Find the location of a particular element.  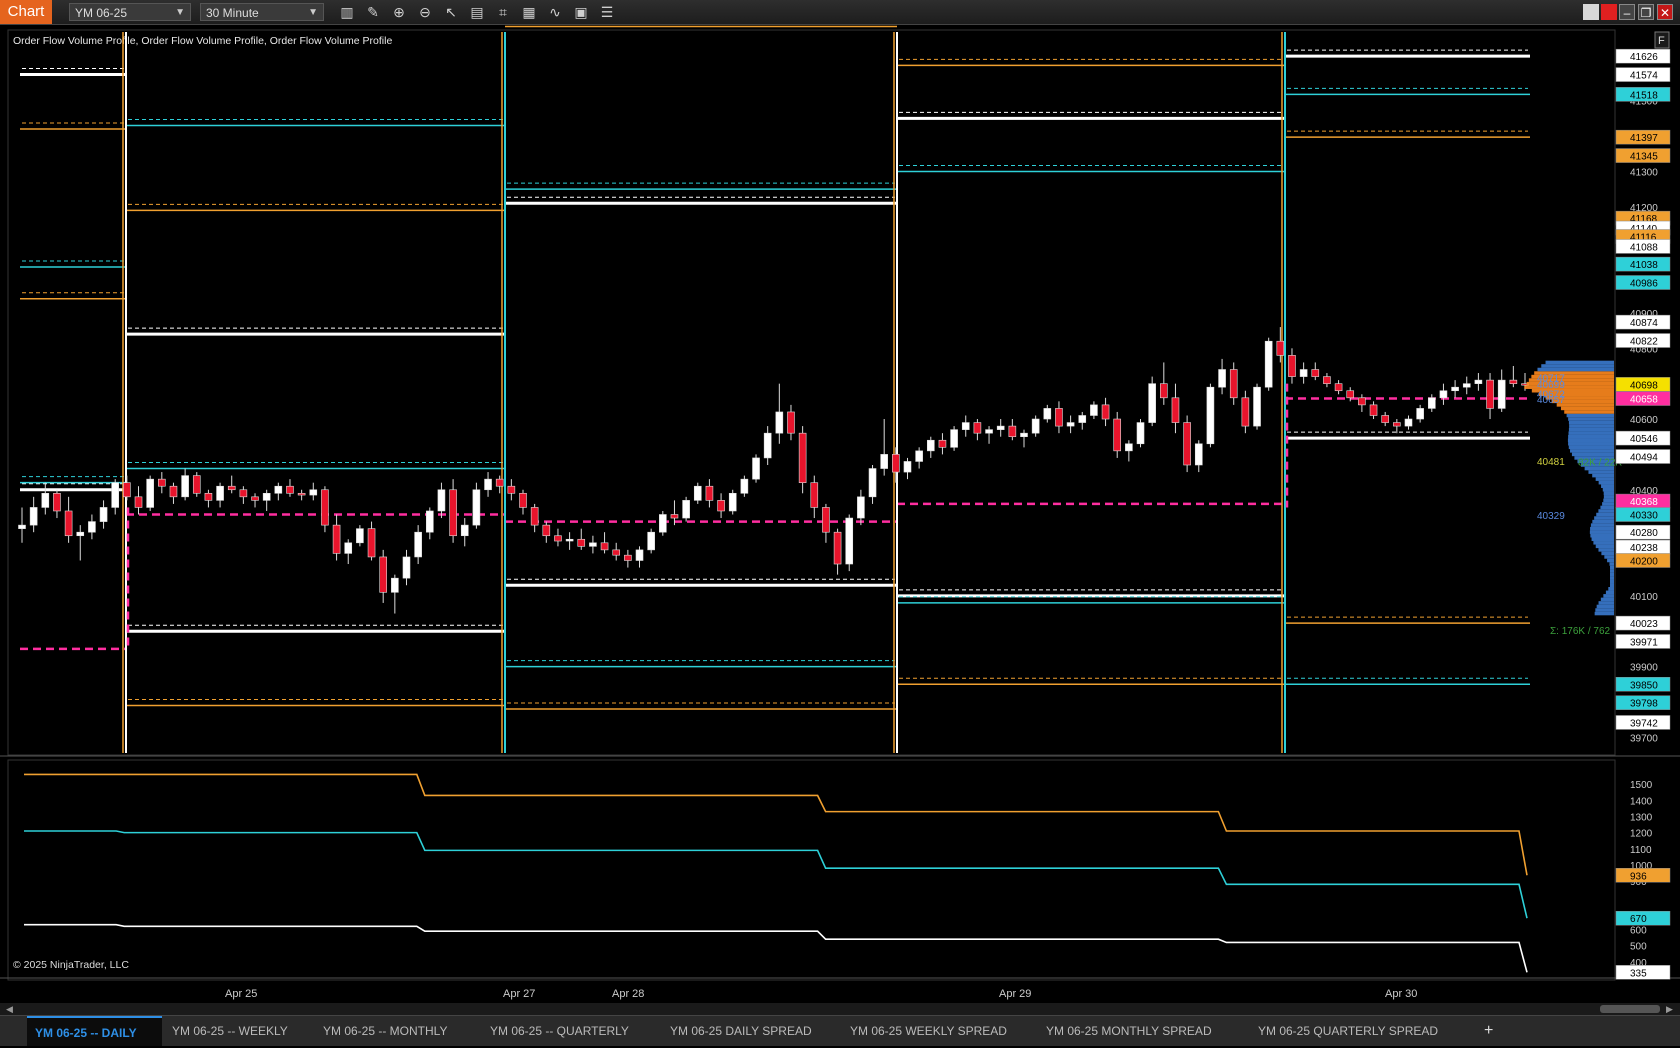

color-link-button is located at coordinates (1609, 12).